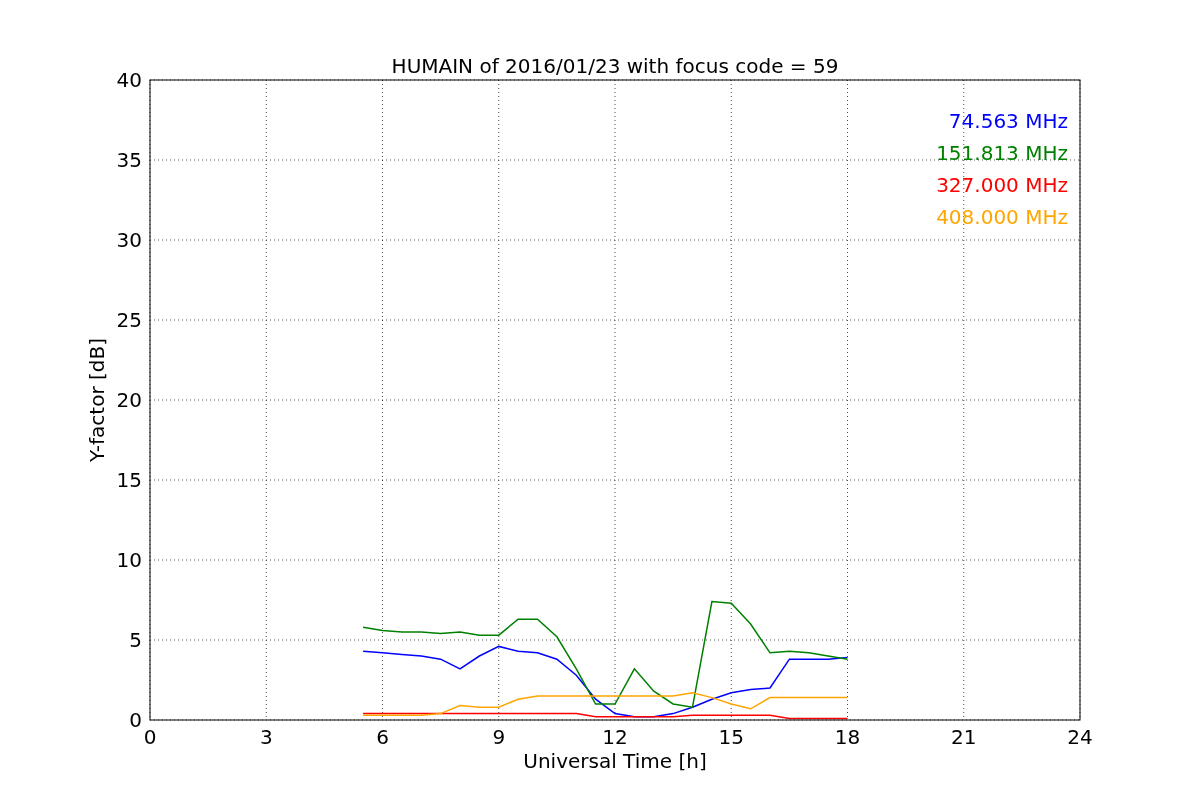  What do you see at coordinates (1002, 153) in the screenshot?
I see `legend-label: 151.813 MHz` at bounding box center [1002, 153].